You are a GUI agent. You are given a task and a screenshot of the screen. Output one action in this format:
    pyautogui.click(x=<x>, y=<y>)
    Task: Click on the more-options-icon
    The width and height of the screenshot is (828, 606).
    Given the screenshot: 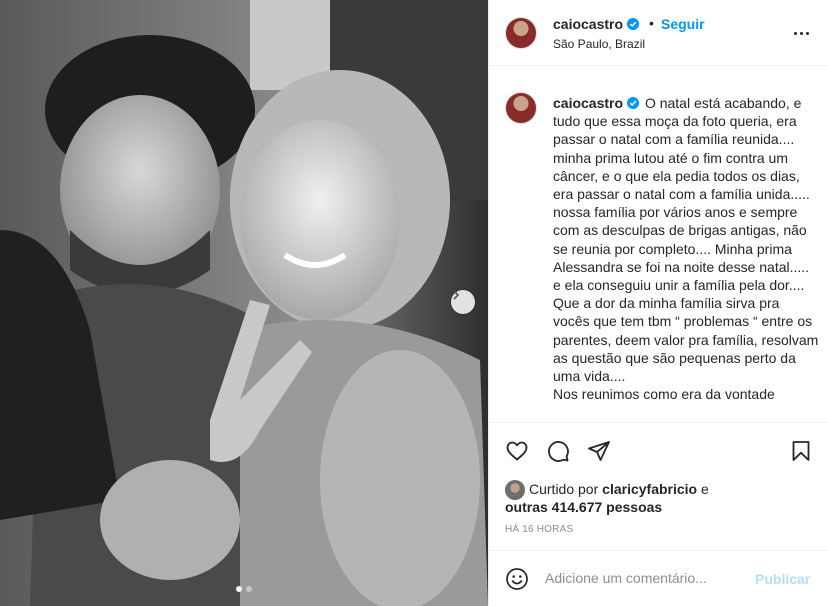 What is the action you would take?
    pyautogui.click(x=801, y=33)
    